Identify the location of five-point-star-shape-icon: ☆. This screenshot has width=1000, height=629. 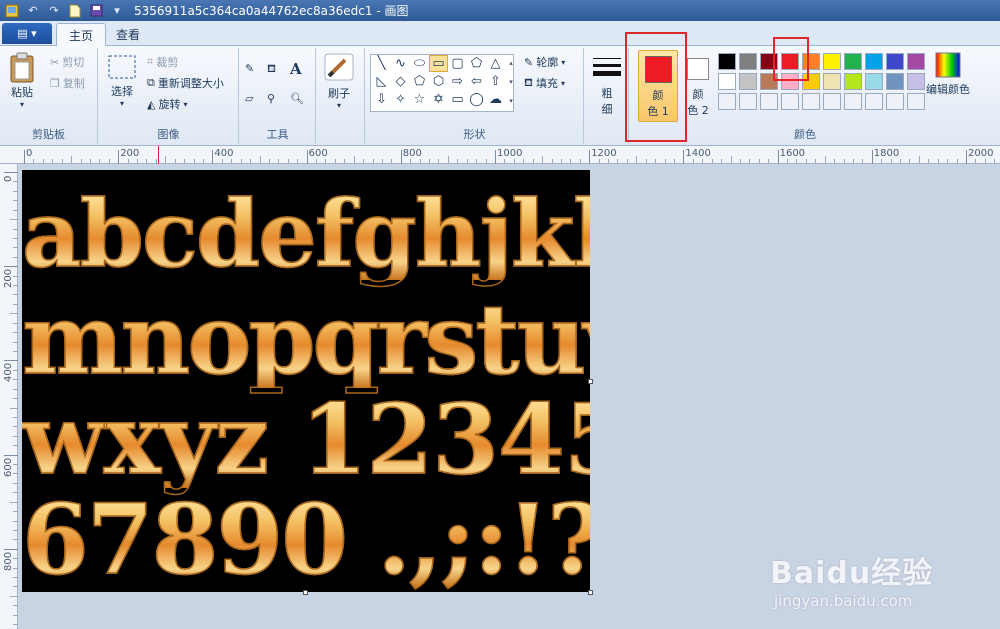
(419, 99).